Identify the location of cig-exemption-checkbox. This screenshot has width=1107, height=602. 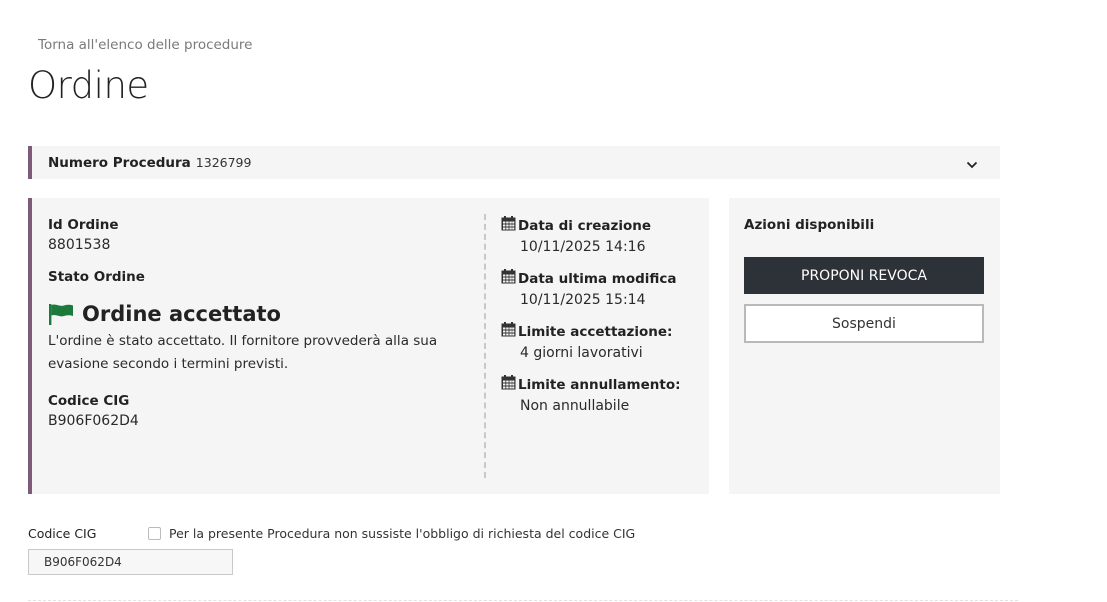
(154, 533).